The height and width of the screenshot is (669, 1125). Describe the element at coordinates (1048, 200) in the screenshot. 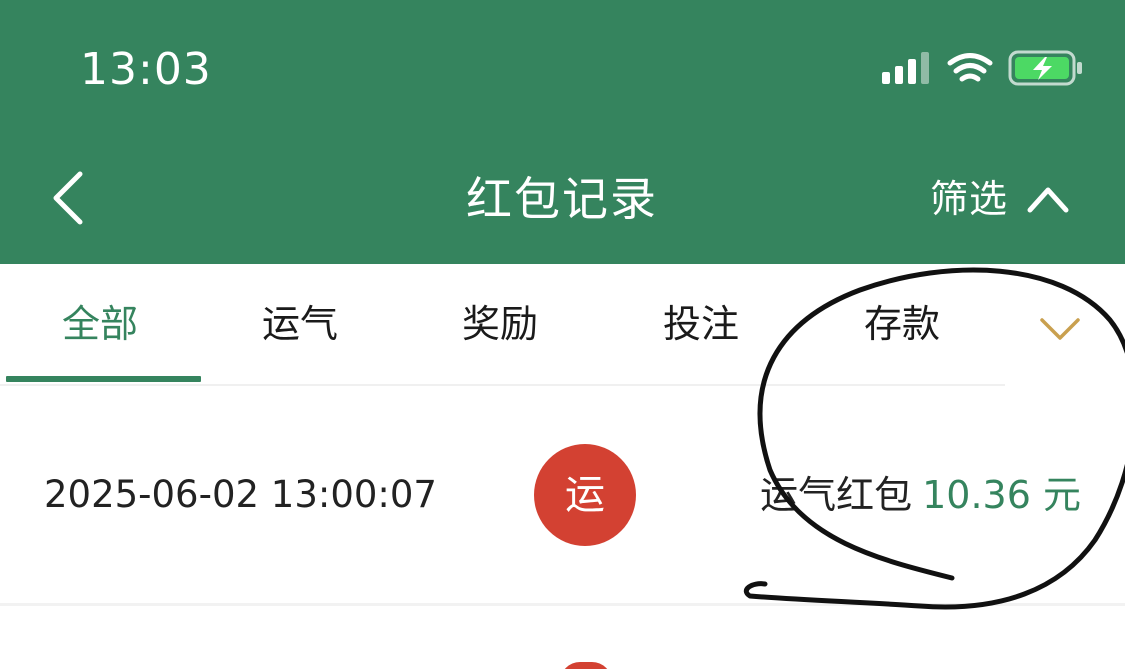

I see `chevron-up-icon` at that location.